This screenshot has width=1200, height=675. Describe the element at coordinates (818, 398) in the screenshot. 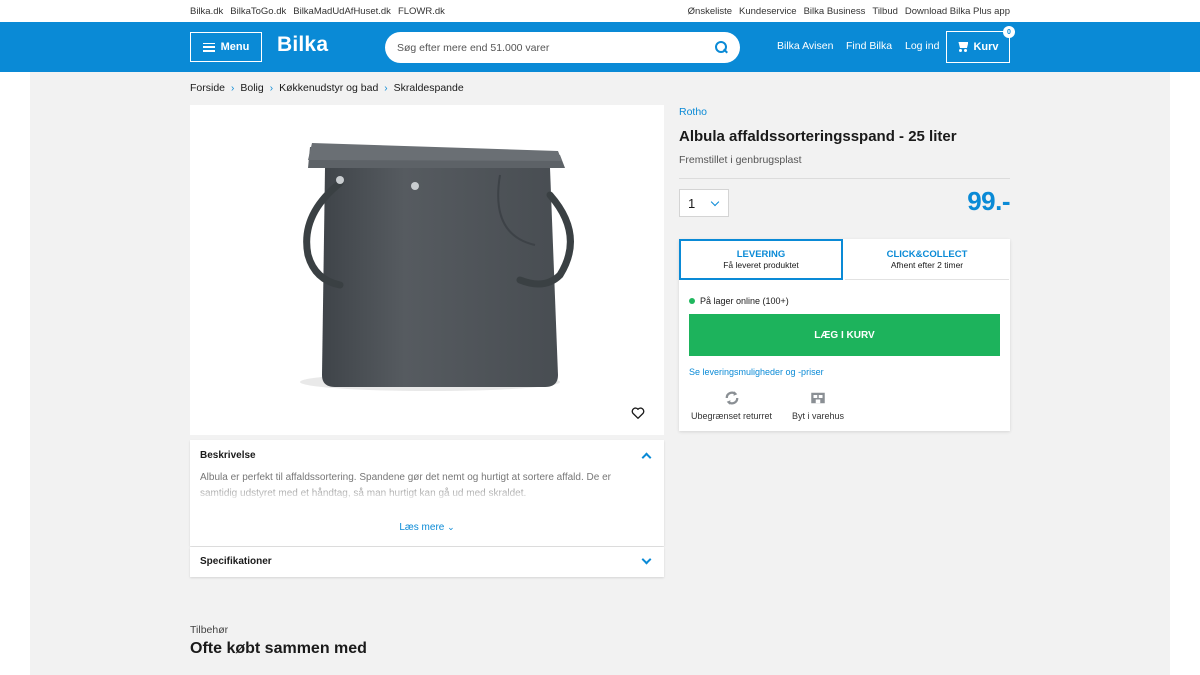

I see `store-exchange-icon` at that location.